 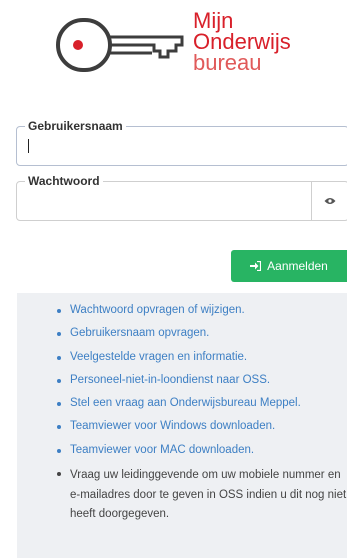 I want to click on list-item: Veelgestelde vragen en informatie., so click(x=182, y=357).